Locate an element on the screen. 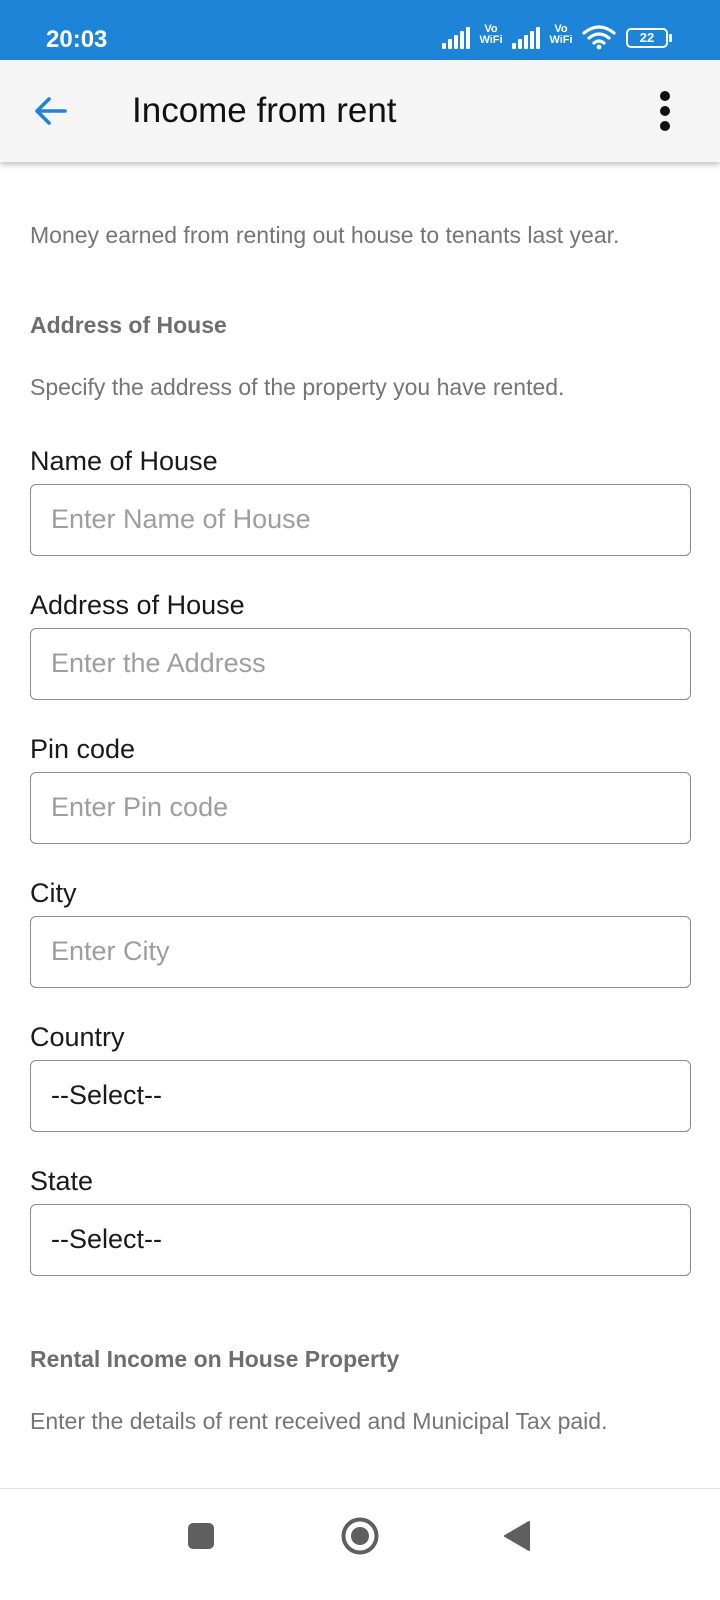 The image size is (720, 1600). state-select-value: --Select-- is located at coordinates (107, 1239).